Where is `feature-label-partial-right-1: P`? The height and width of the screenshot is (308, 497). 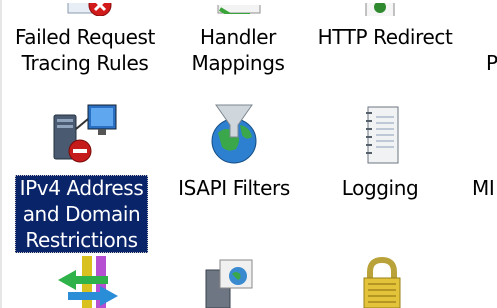
feature-label-partial-right-1: P is located at coordinates (491, 63).